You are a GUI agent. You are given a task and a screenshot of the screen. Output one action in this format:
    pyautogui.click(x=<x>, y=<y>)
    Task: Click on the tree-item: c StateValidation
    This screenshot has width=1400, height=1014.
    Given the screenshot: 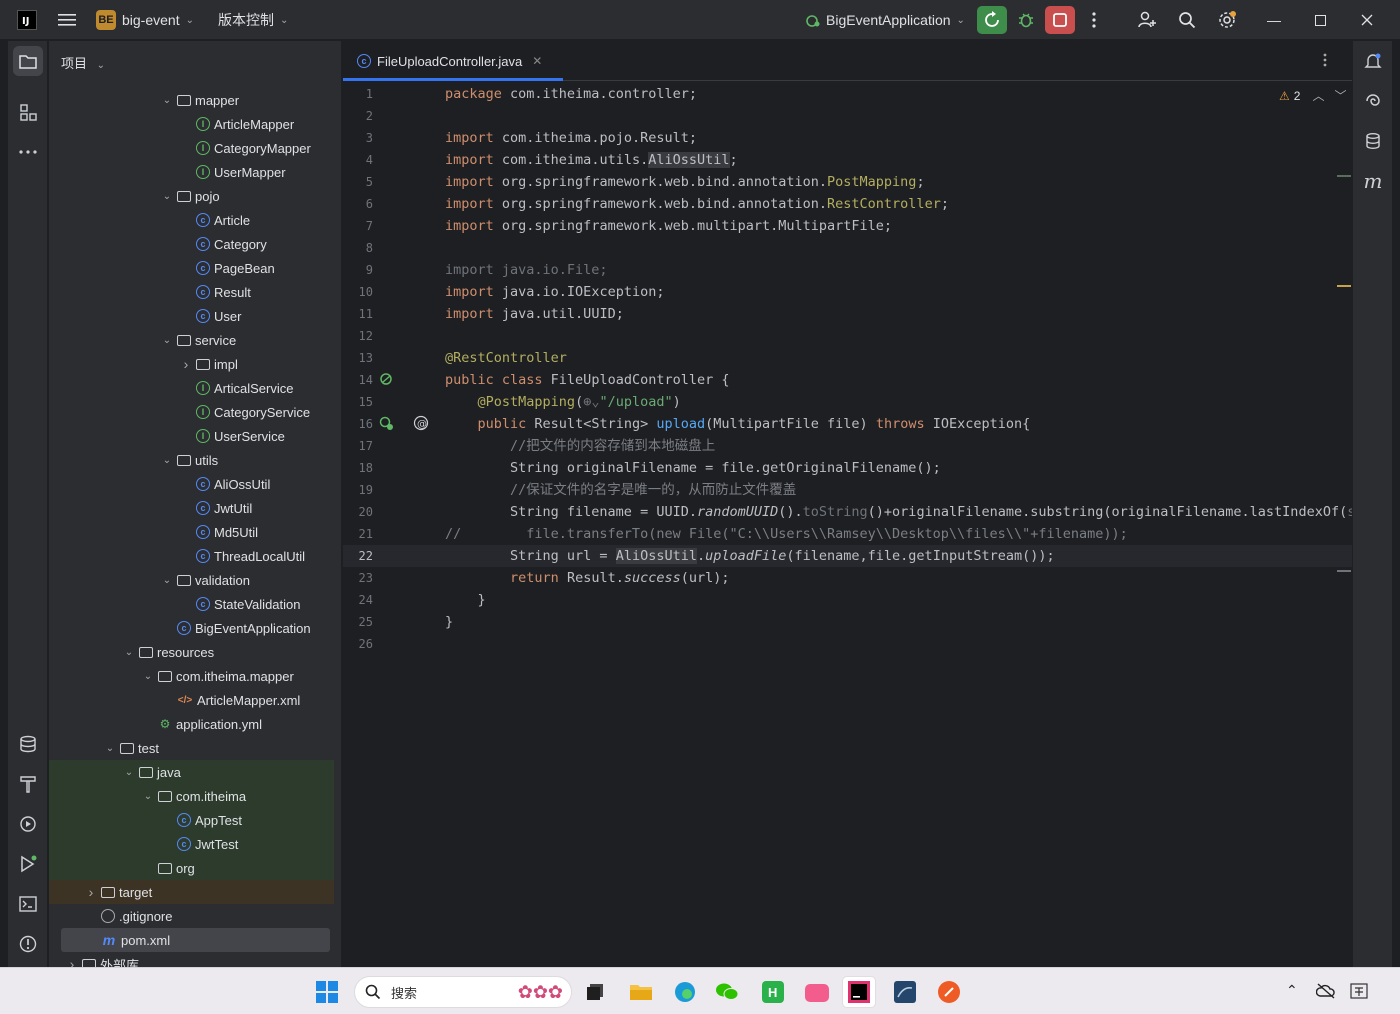 What is the action you would take?
    pyautogui.click(x=191, y=604)
    